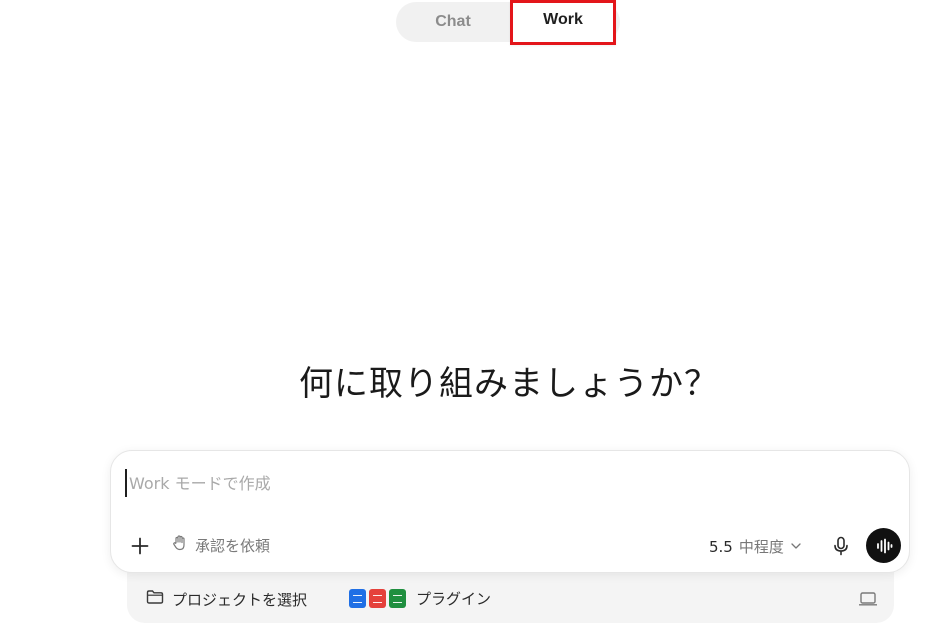  What do you see at coordinates (453, 22) in the screenshot?
I see `tab-chat: Chat` at bounding box center [453, 22].